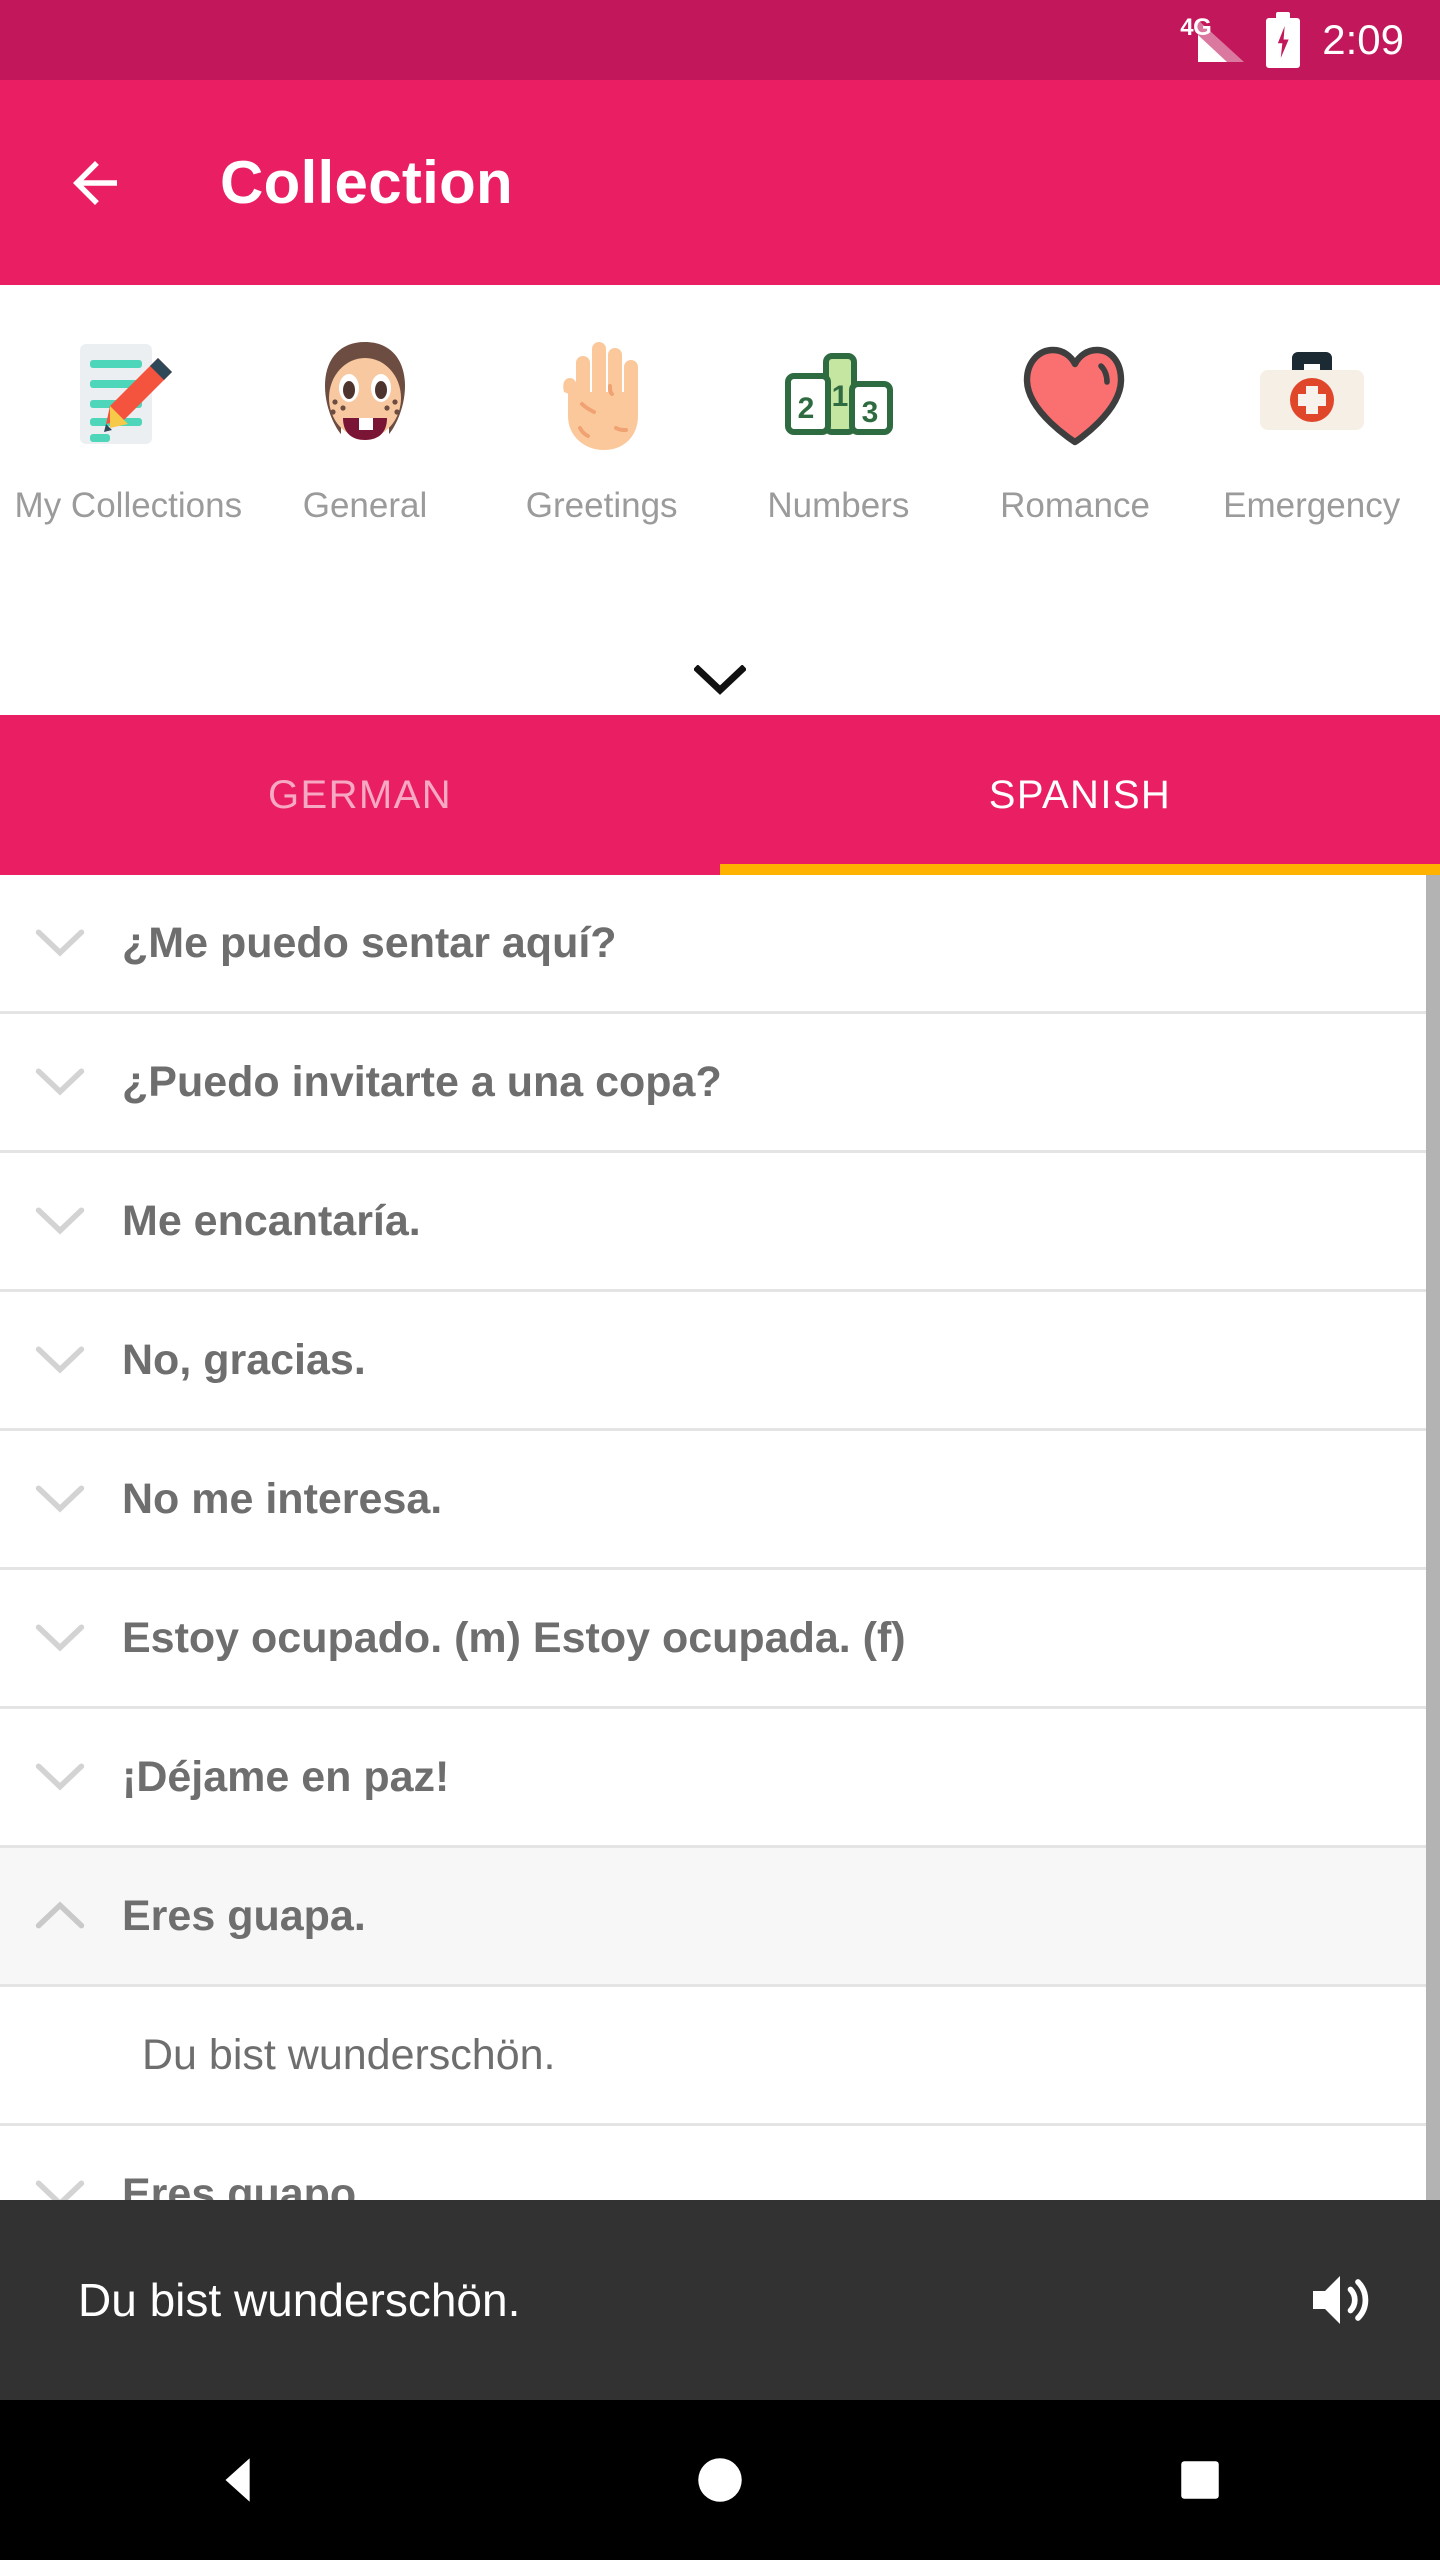  Describe the element at coordinates (720, 40) in the screenshot. I see `status-bar: 4G 2:09` at that location.